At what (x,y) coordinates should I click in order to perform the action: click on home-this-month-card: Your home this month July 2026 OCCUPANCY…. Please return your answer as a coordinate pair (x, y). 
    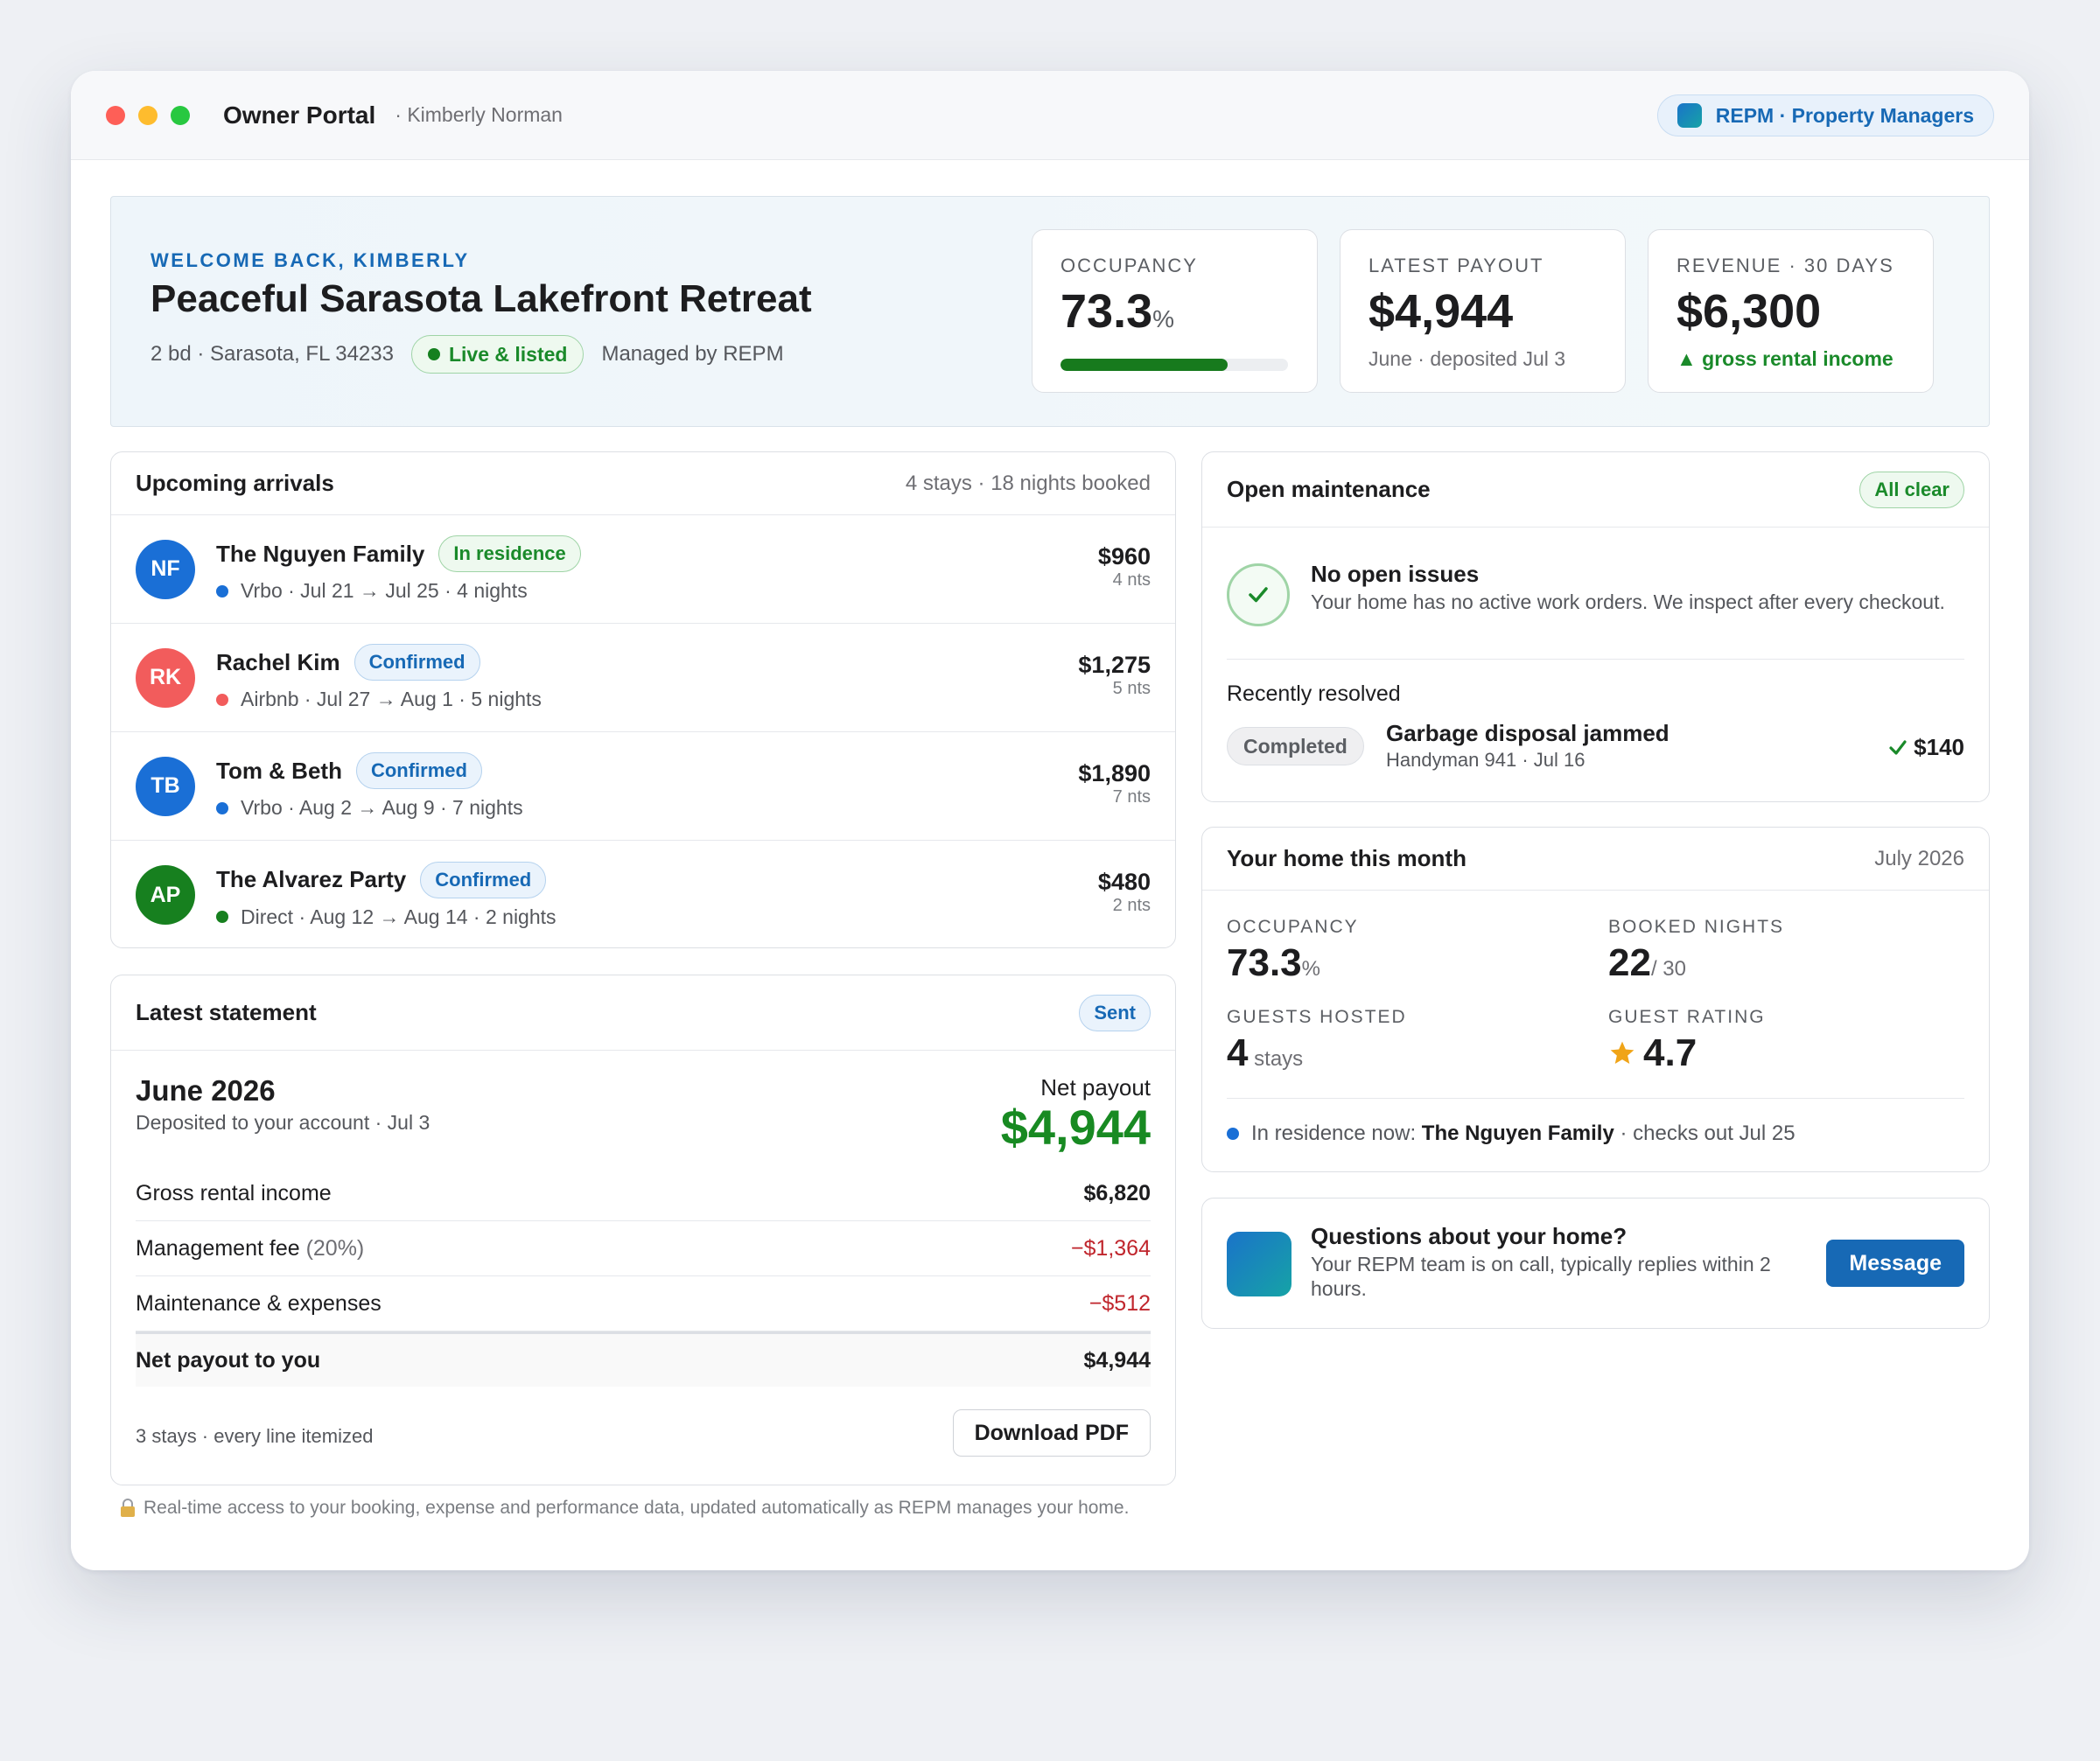
    Looking at the image, I should click on (1595, 999).